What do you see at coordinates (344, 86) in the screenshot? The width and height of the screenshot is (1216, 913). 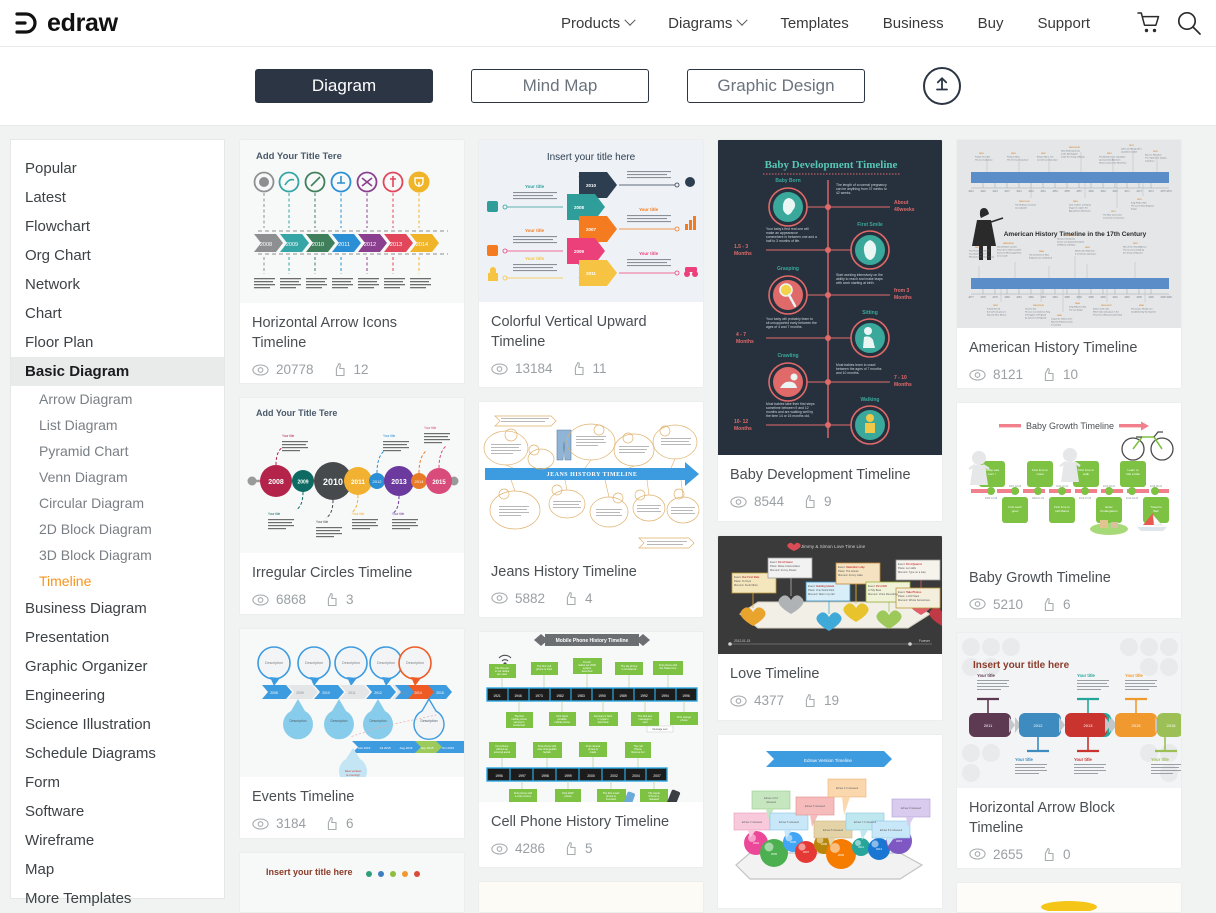 I see `tab-diagram: Diagram` at bounding box center [344, 86].